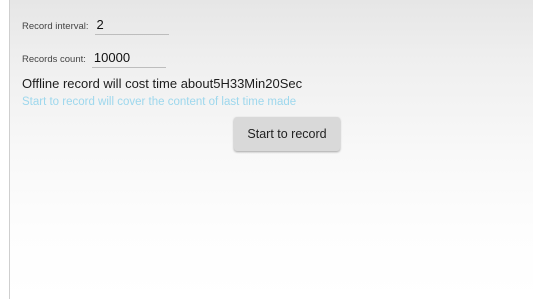 Image resolution: width=533 pixels, height=299 pixels. Describe the element at coordinates (131, 26) in the screenshot. I see `record-interval-input: 2` at that location.